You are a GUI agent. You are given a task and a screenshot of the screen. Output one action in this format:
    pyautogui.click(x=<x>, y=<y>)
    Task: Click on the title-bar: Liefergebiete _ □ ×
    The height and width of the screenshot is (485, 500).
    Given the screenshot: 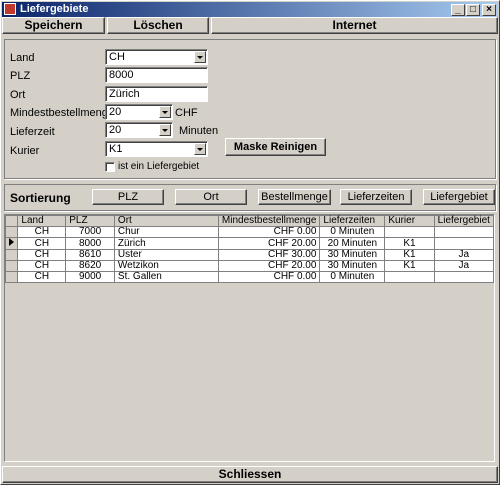 What is the action you would take?
    pyautogui.click(x=250, y=9)
    